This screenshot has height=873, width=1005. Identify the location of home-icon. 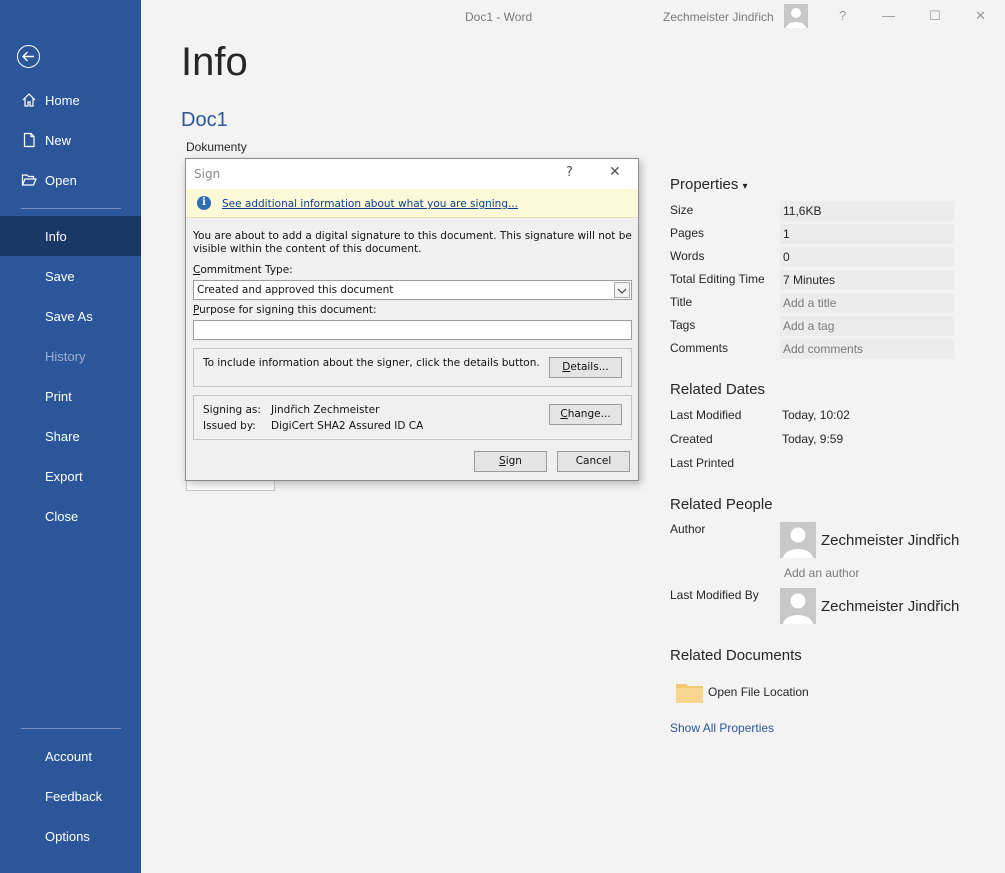
(29, 100).